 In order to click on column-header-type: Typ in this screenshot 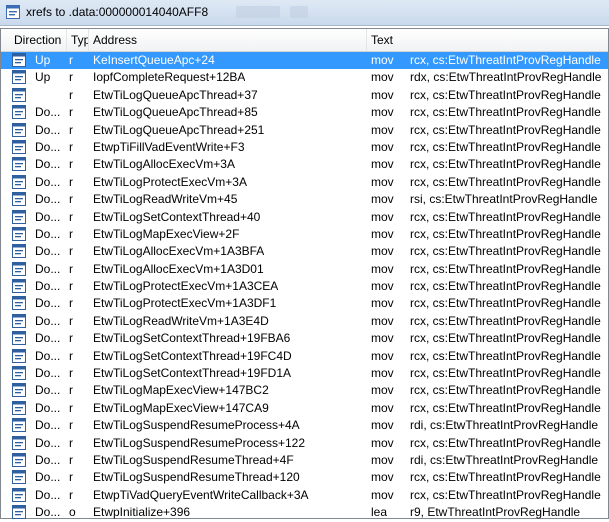, I will do `click(78, 40)`.